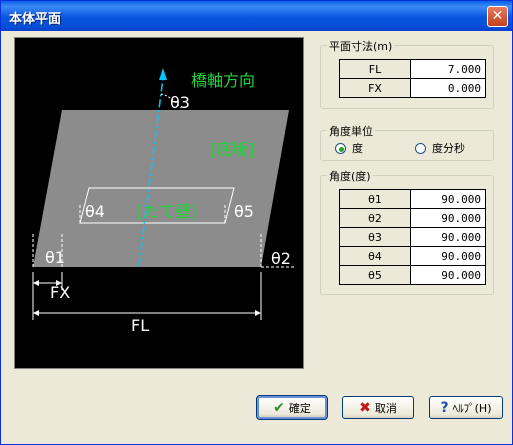  I want to click on fx-value-cell: 0.000, so click(448, 88).